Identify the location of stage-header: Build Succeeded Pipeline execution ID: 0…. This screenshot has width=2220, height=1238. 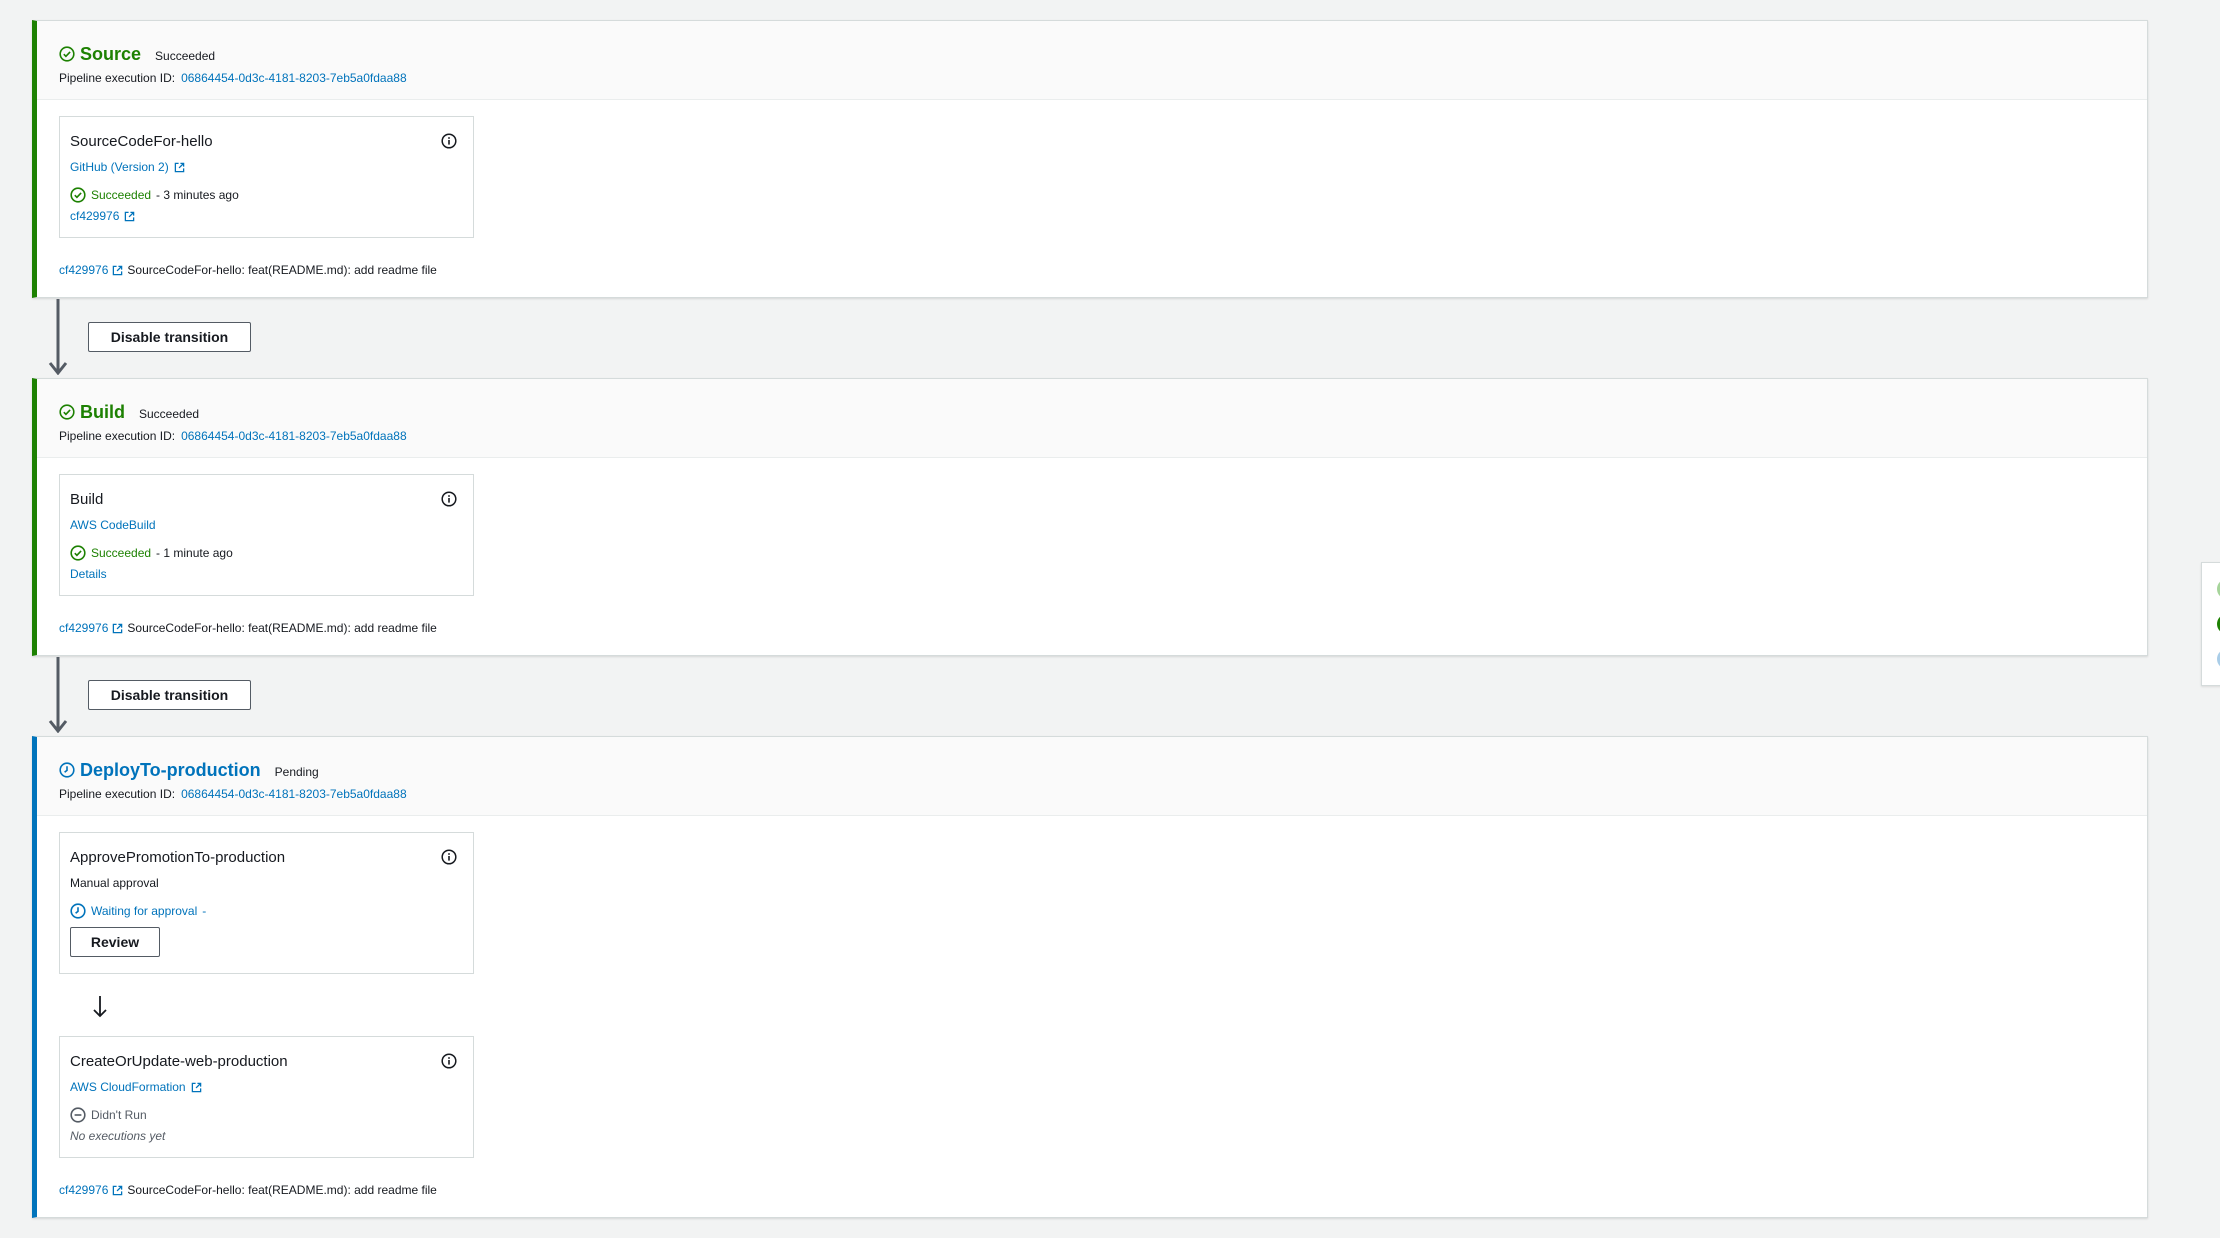
(1092, 418).